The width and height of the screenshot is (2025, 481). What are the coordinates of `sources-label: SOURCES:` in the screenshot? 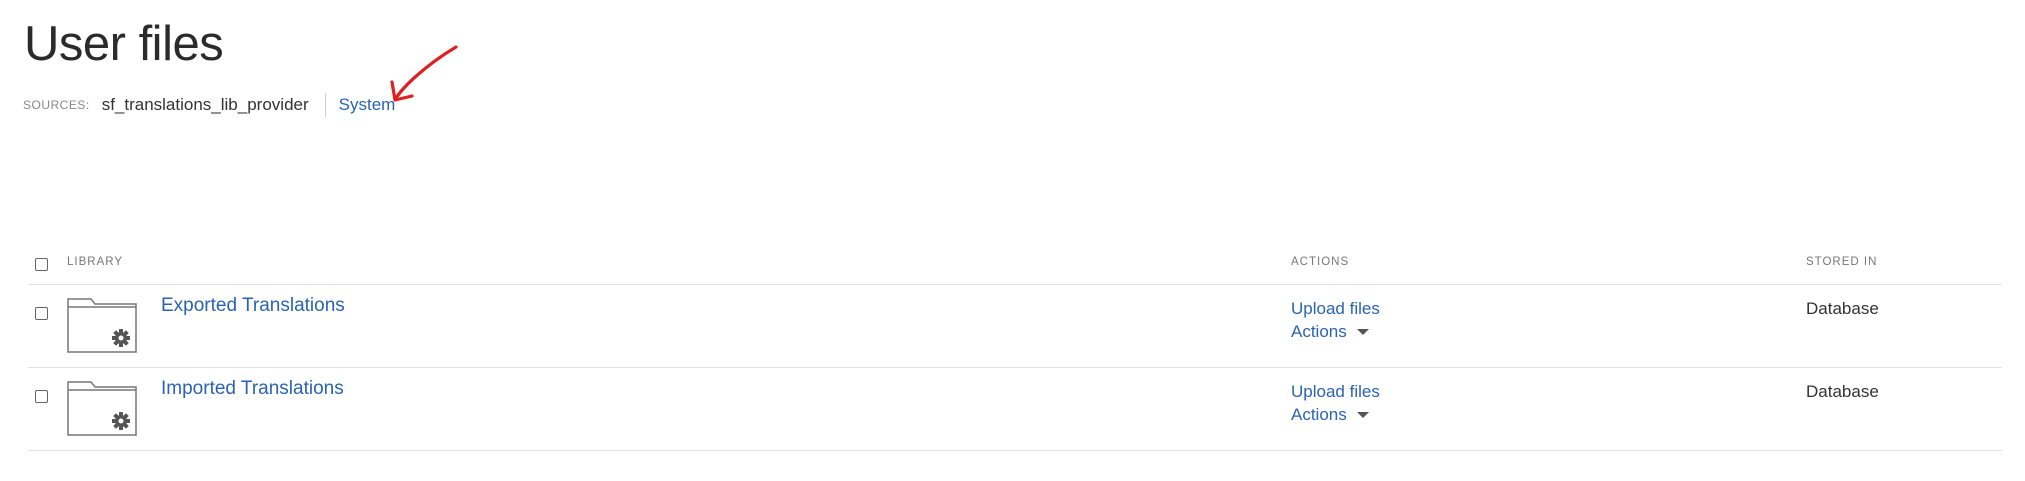 It's located at (56, 105).